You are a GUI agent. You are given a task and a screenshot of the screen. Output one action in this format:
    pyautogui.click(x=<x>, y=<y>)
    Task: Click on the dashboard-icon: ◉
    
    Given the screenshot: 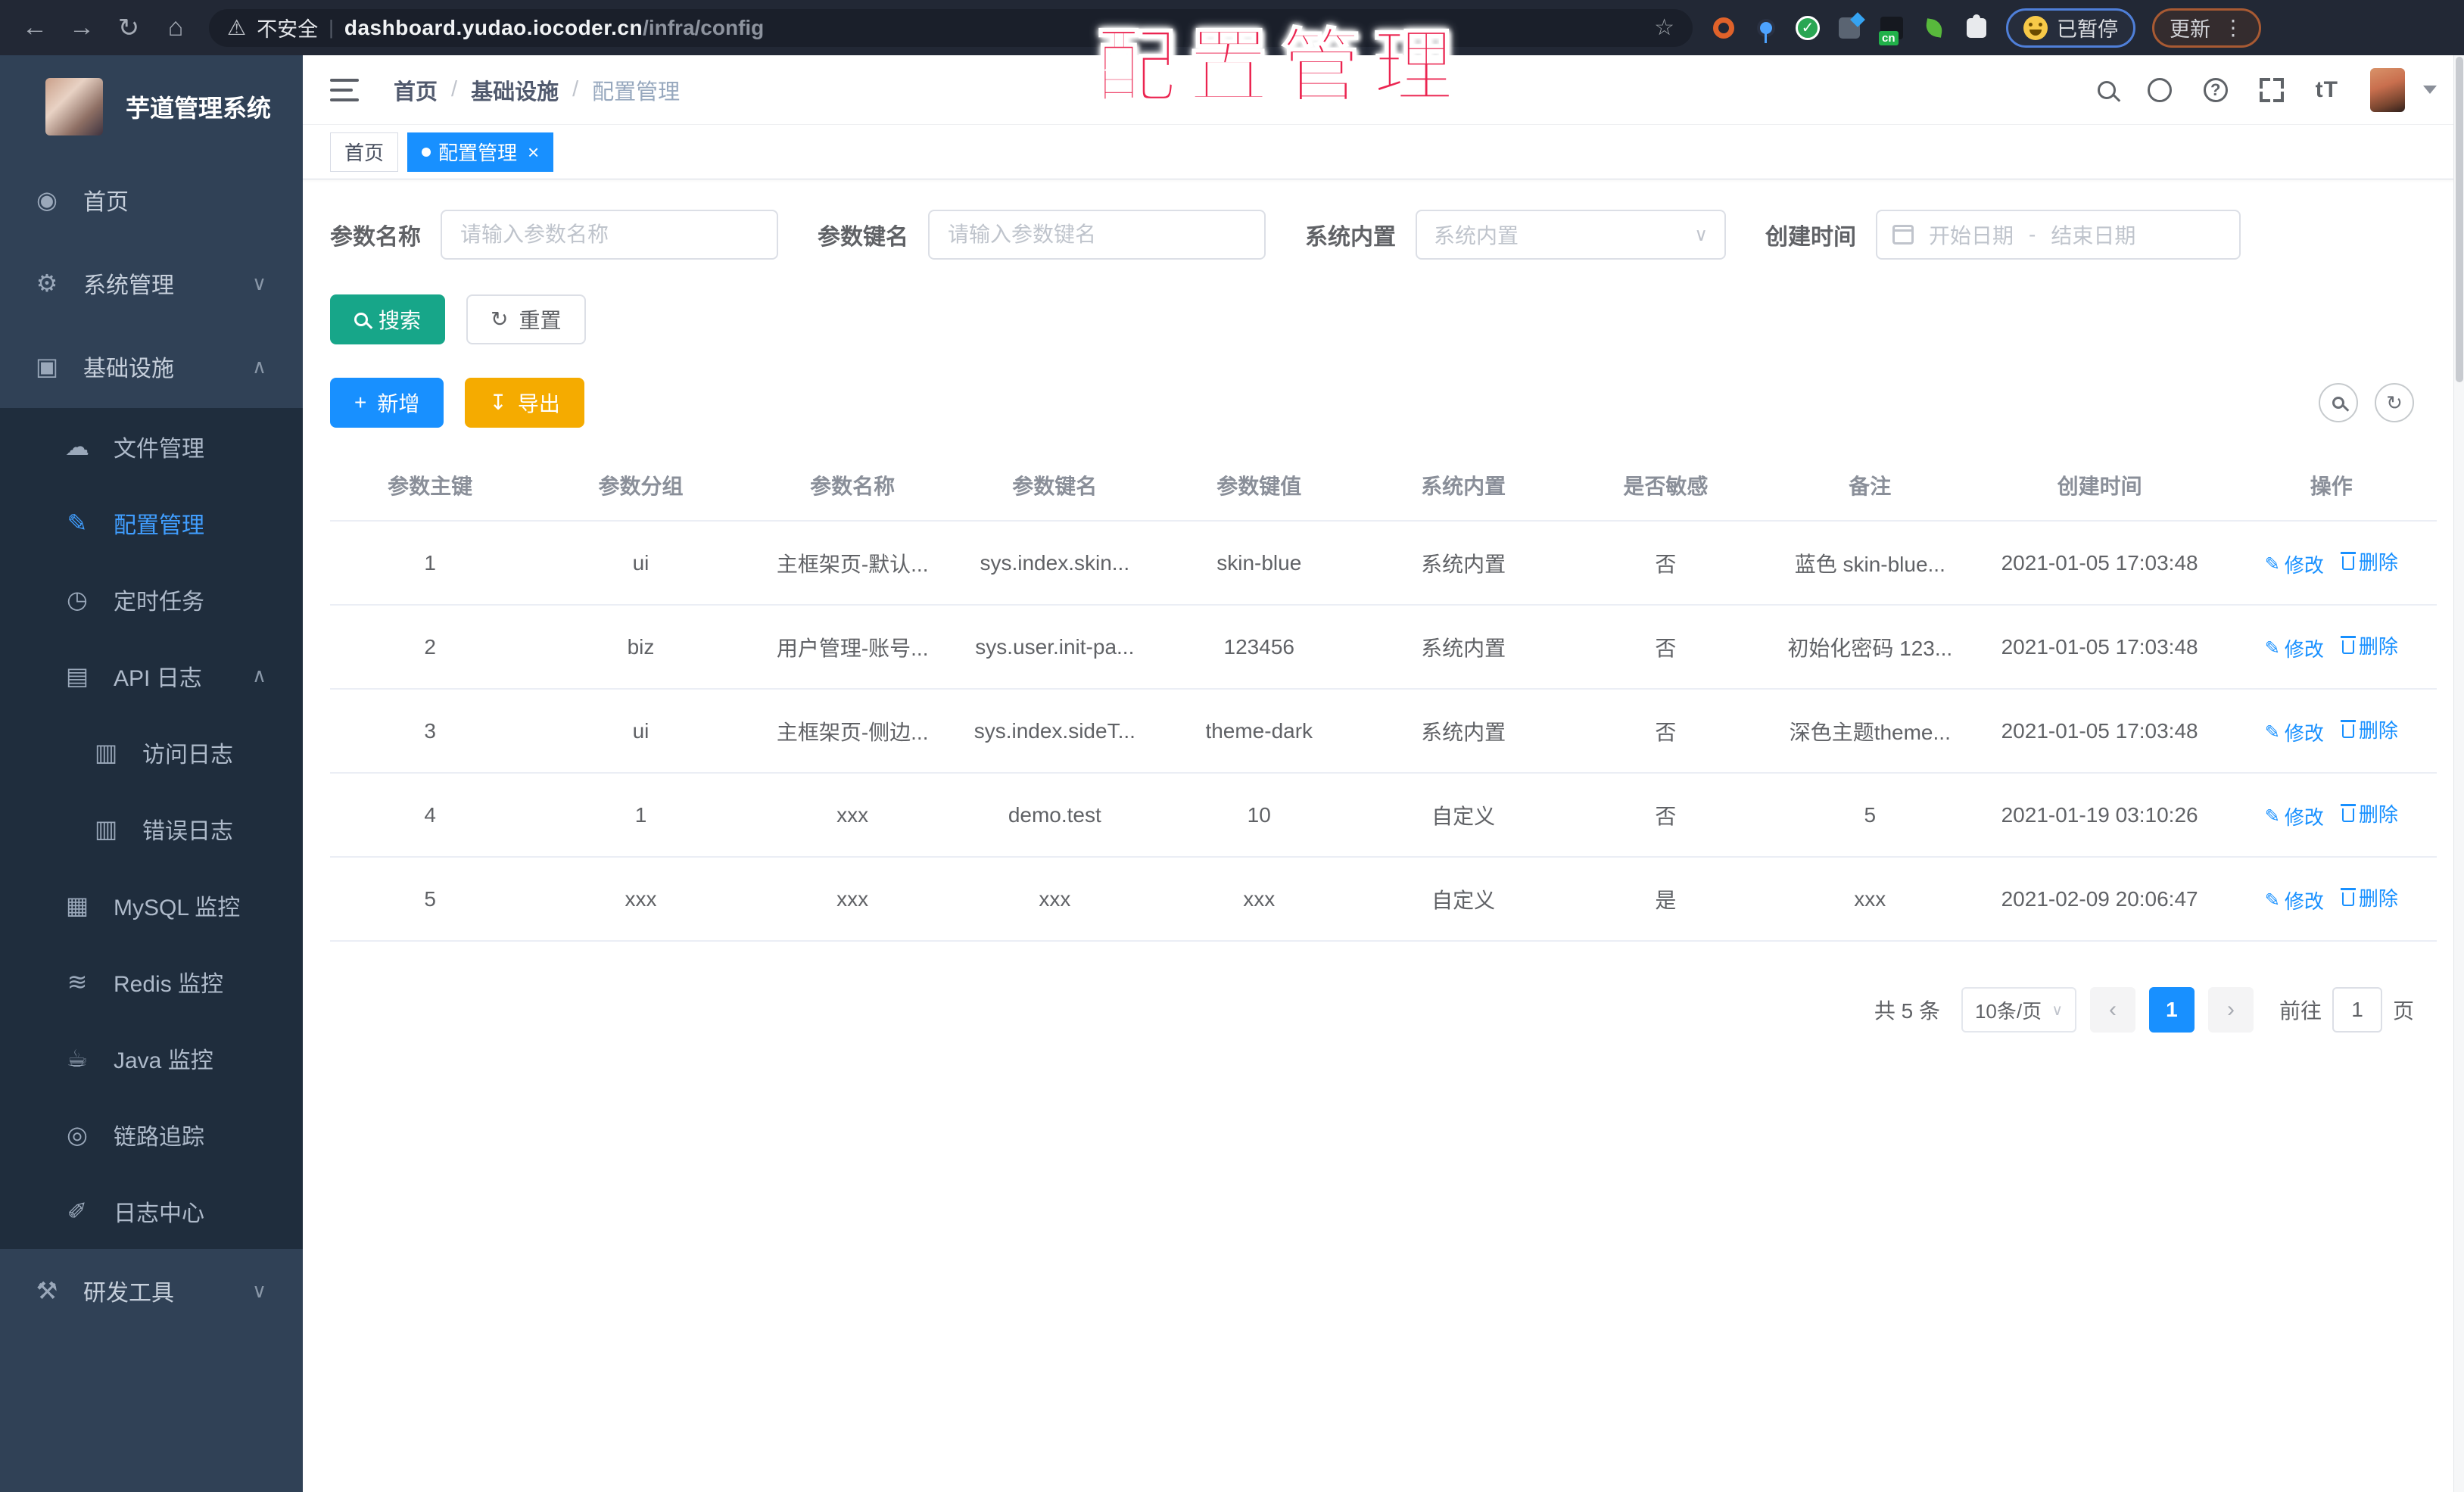 What is the action you would take?
    pyautogui.click(x=47, y=199)
    